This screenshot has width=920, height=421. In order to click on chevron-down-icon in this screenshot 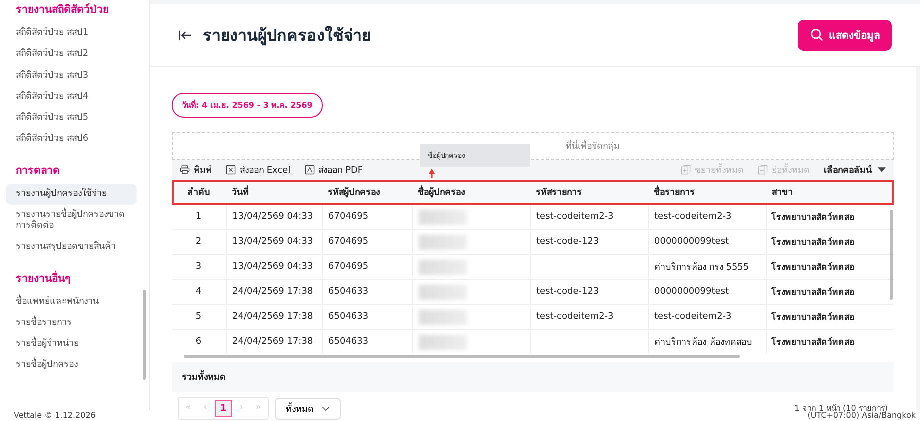, I will do `click(326, 409)`.